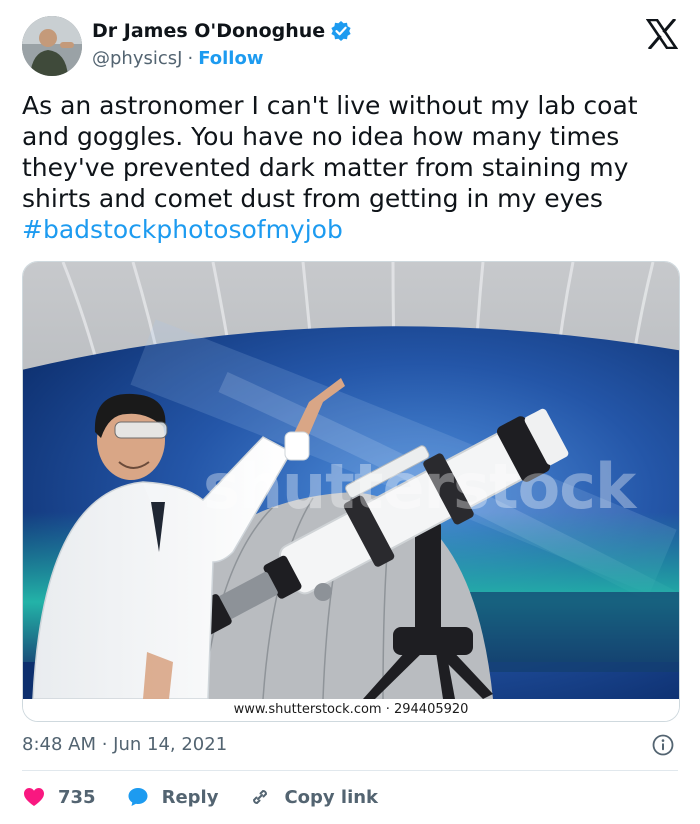 The image size is (700, 824). What do you see at coordinates (260, 797) in the screenshot?
I see `link-icon` at bounding box center [260, 797].